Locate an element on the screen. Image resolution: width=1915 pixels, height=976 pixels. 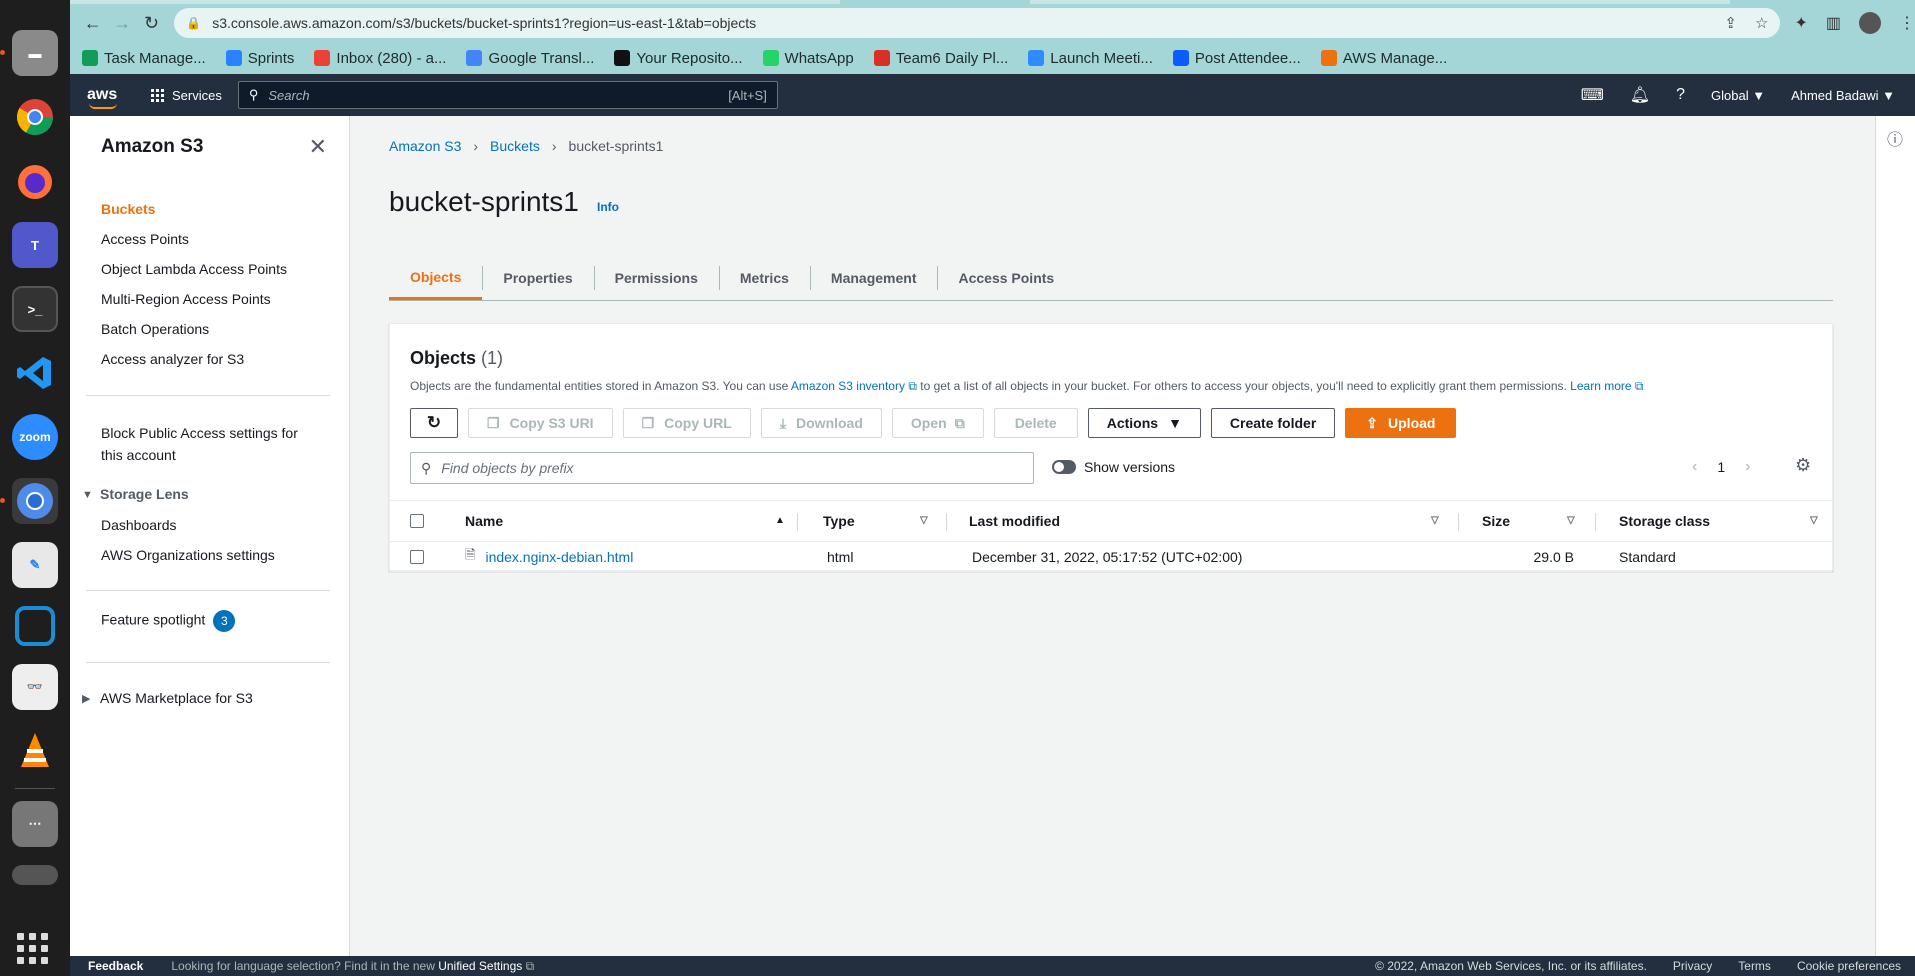
toggle-switch is located at coordinates (1064, 467).